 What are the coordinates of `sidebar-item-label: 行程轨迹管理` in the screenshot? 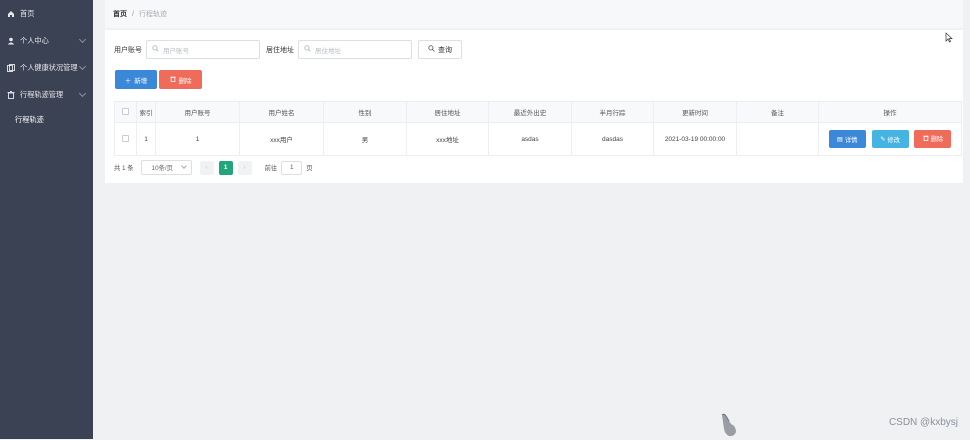 It's located at (42, 94).